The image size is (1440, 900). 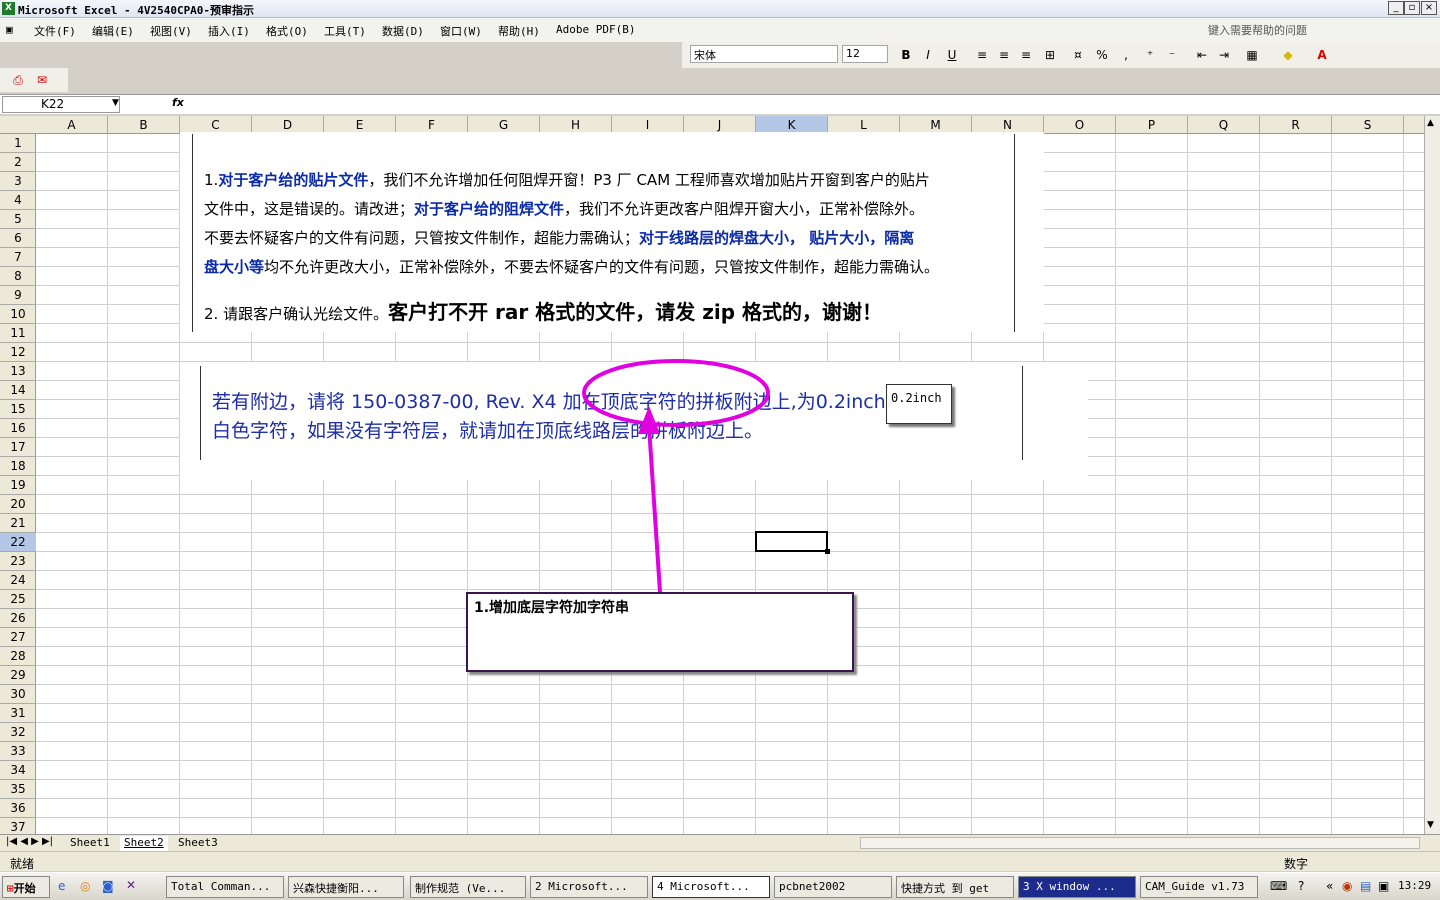 What do you see at coordinates (18, 637) in the screenshot?
I see `row-header-27: 27` at bounding box center [18, 637].